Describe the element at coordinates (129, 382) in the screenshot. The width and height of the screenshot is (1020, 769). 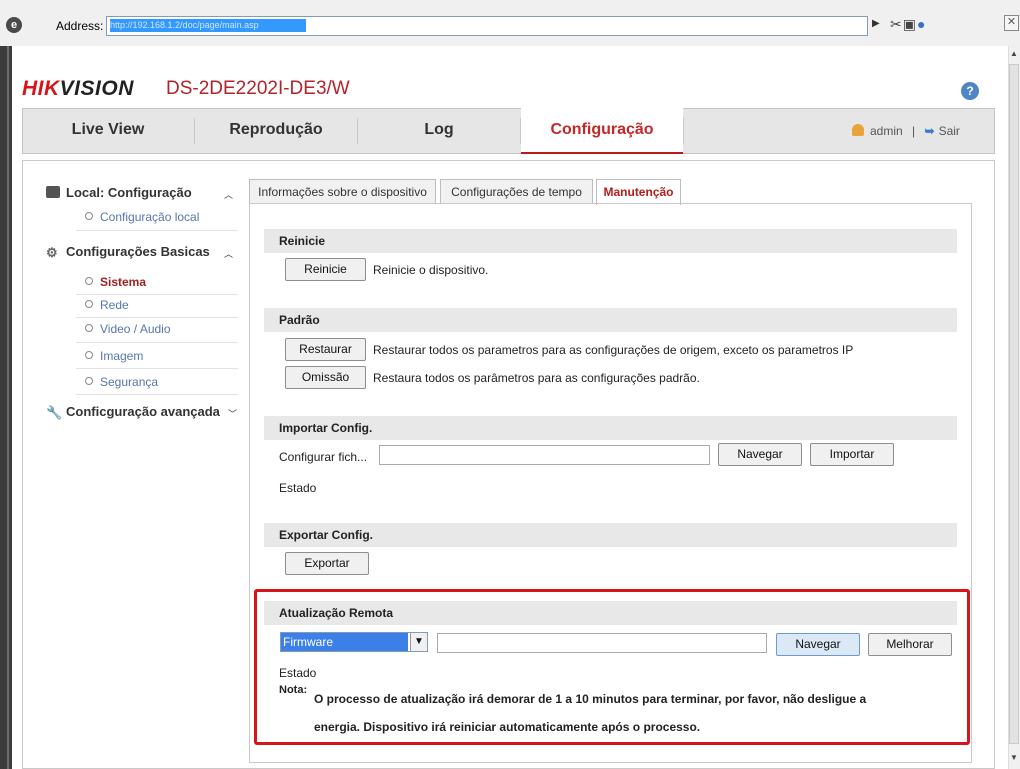
I see `sidebar-item-label: Segurança` at that location.